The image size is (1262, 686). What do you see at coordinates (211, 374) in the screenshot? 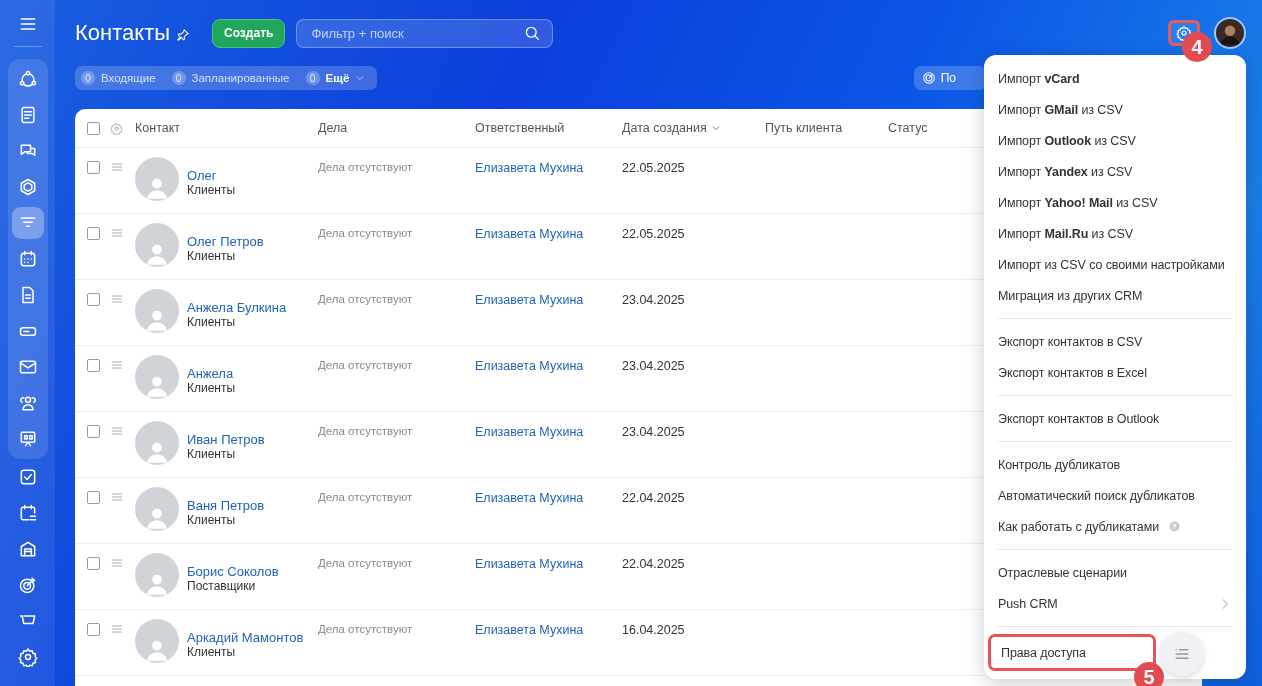
I see `contact-name-link: Анжела` at bounding box center [211, 374].